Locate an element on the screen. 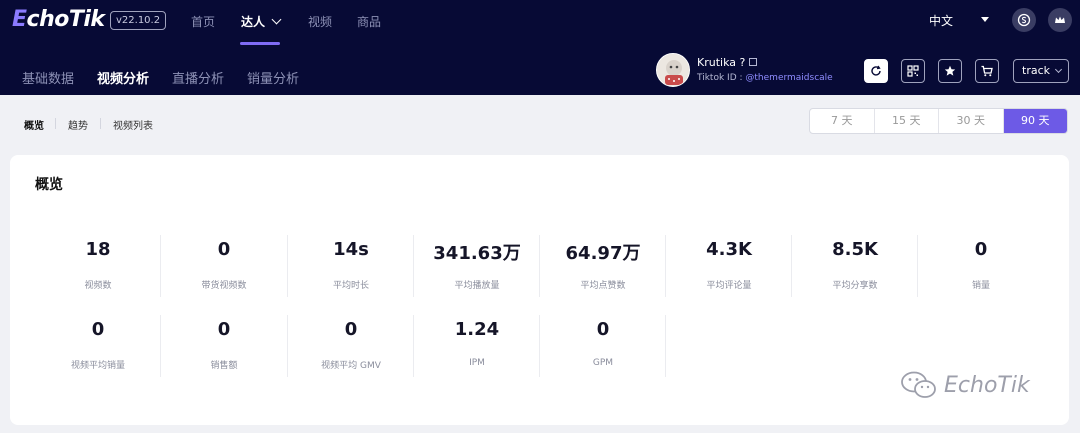  watermark-text: EchoTik is located at coordinates (987, 385).